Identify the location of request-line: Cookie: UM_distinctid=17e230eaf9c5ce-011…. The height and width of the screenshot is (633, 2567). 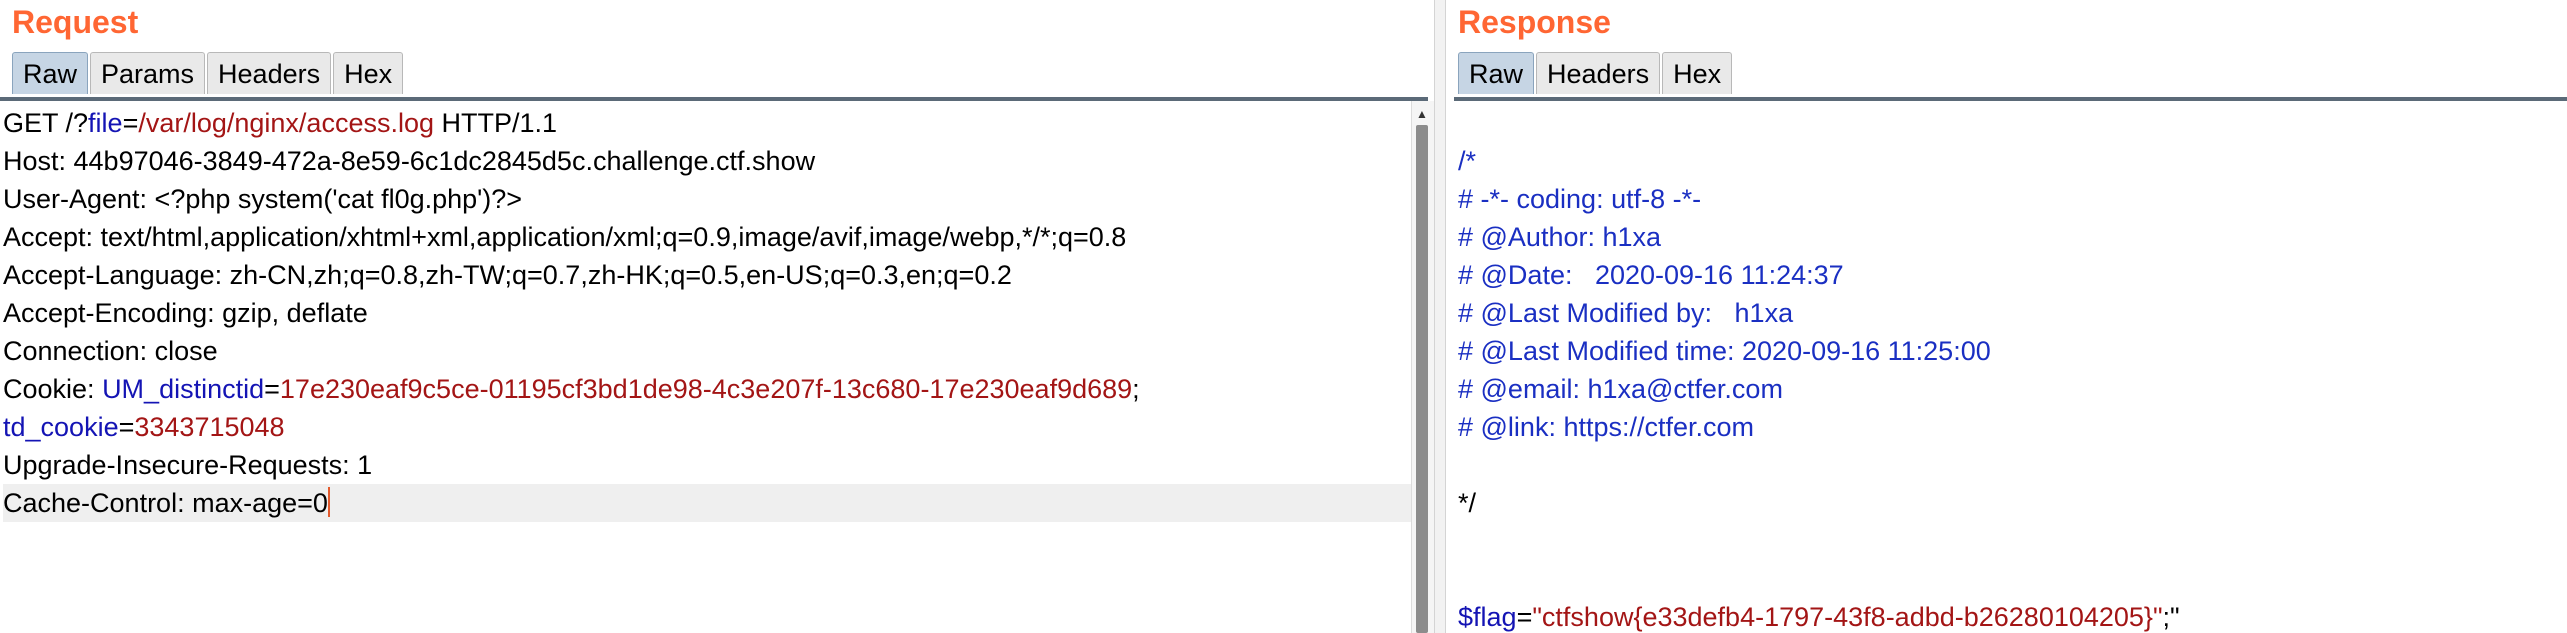
(707, 389).